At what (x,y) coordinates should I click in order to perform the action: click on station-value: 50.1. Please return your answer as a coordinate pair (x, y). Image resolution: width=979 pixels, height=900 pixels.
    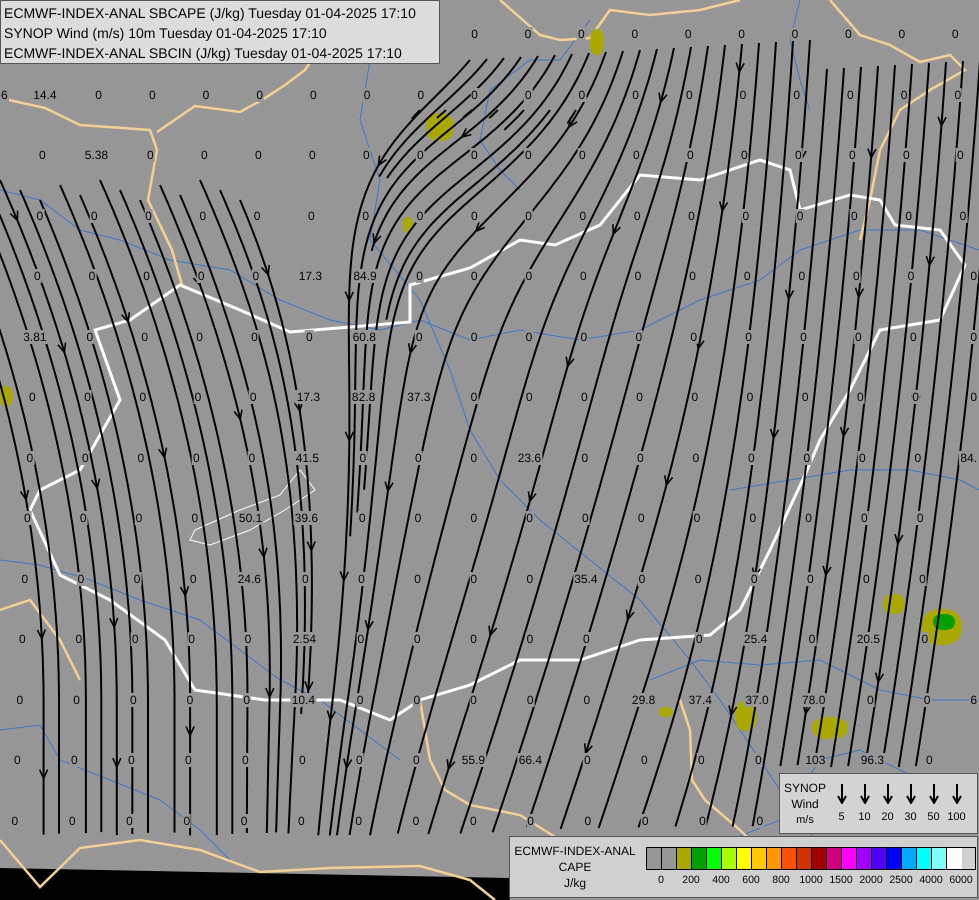
    Looking at the image, I should click on (251, 518).